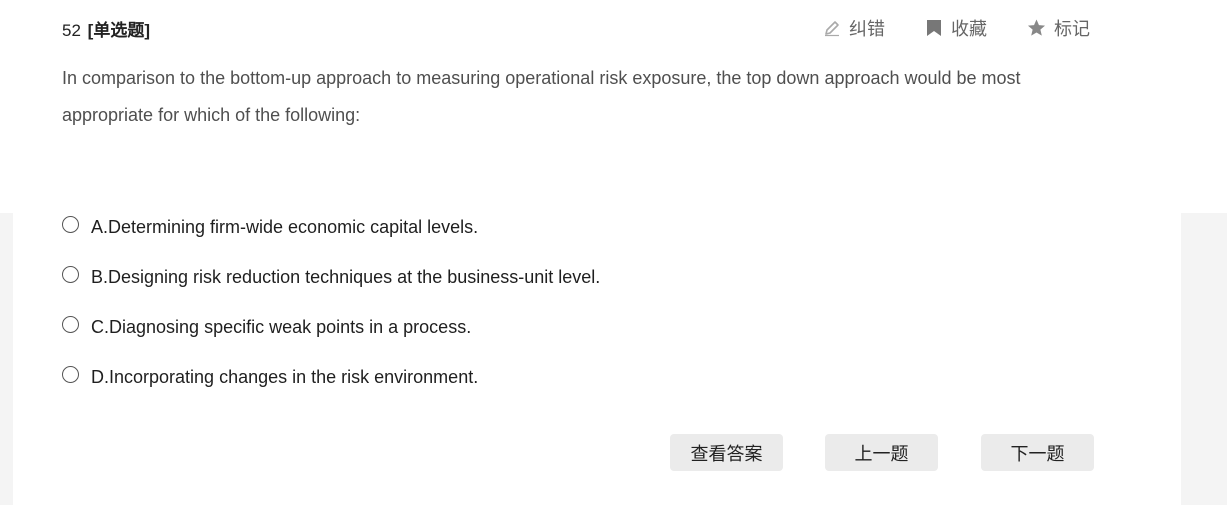 The width and height of the screenshot is (1227, 505). What do you see at coordinates (934, 28) in the screenshot?
I see `bookmark-icon` at bounding box center [934, 28].